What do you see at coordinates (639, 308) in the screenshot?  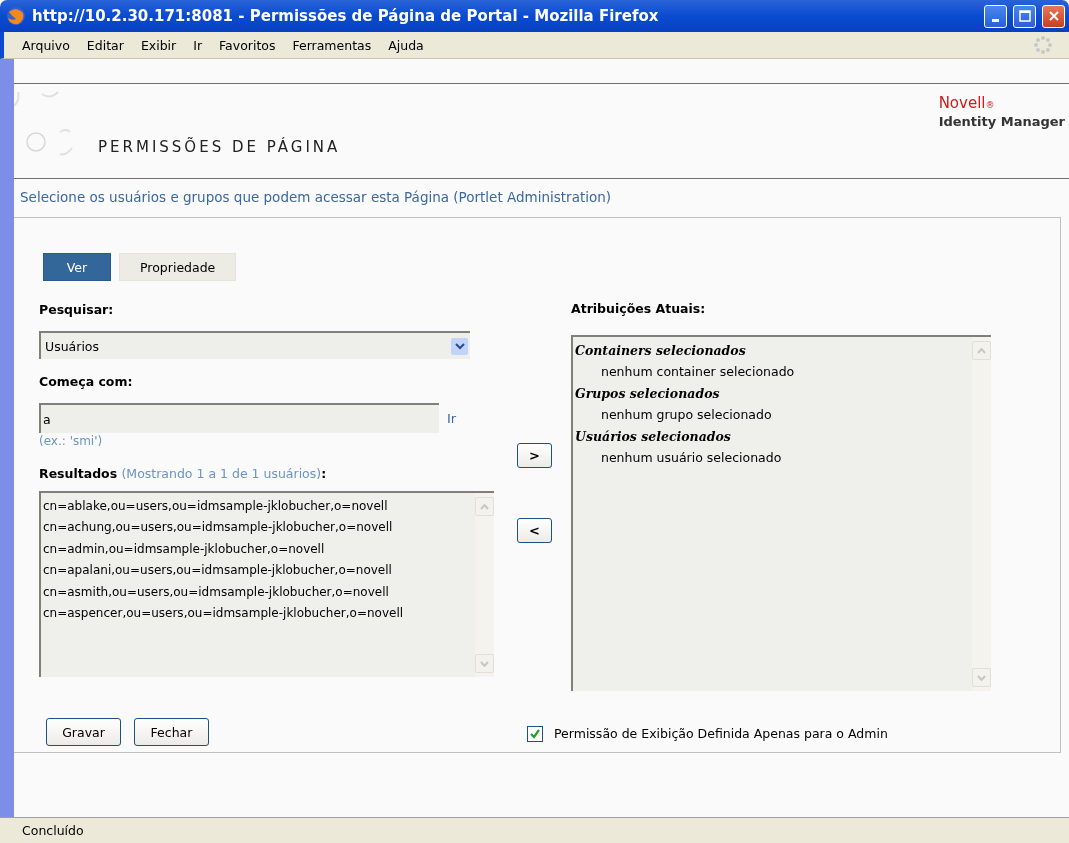 I see `assignments-label: Atribuições Atuais:` at bounding box center [639, 308].